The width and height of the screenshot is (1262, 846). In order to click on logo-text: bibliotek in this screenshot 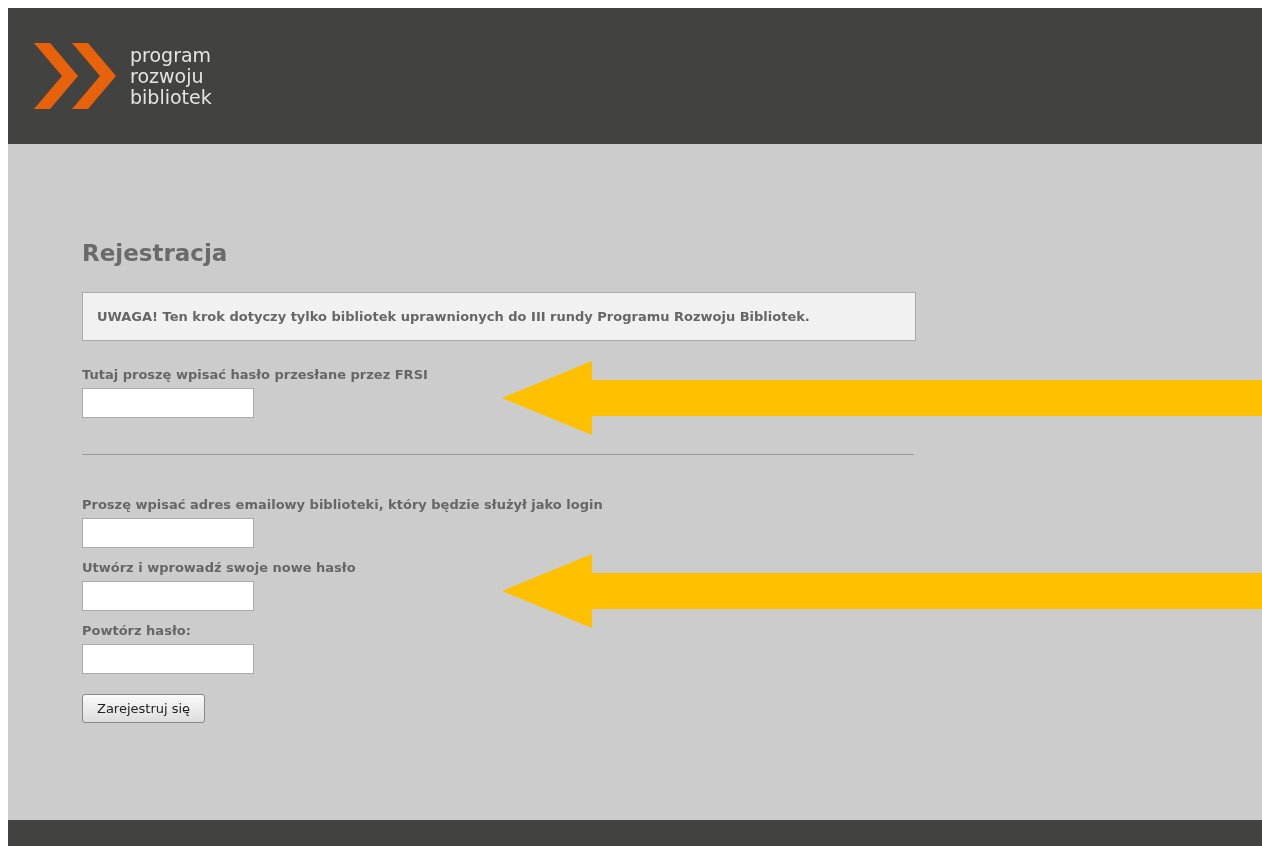, I will do `click(171, 97)`.